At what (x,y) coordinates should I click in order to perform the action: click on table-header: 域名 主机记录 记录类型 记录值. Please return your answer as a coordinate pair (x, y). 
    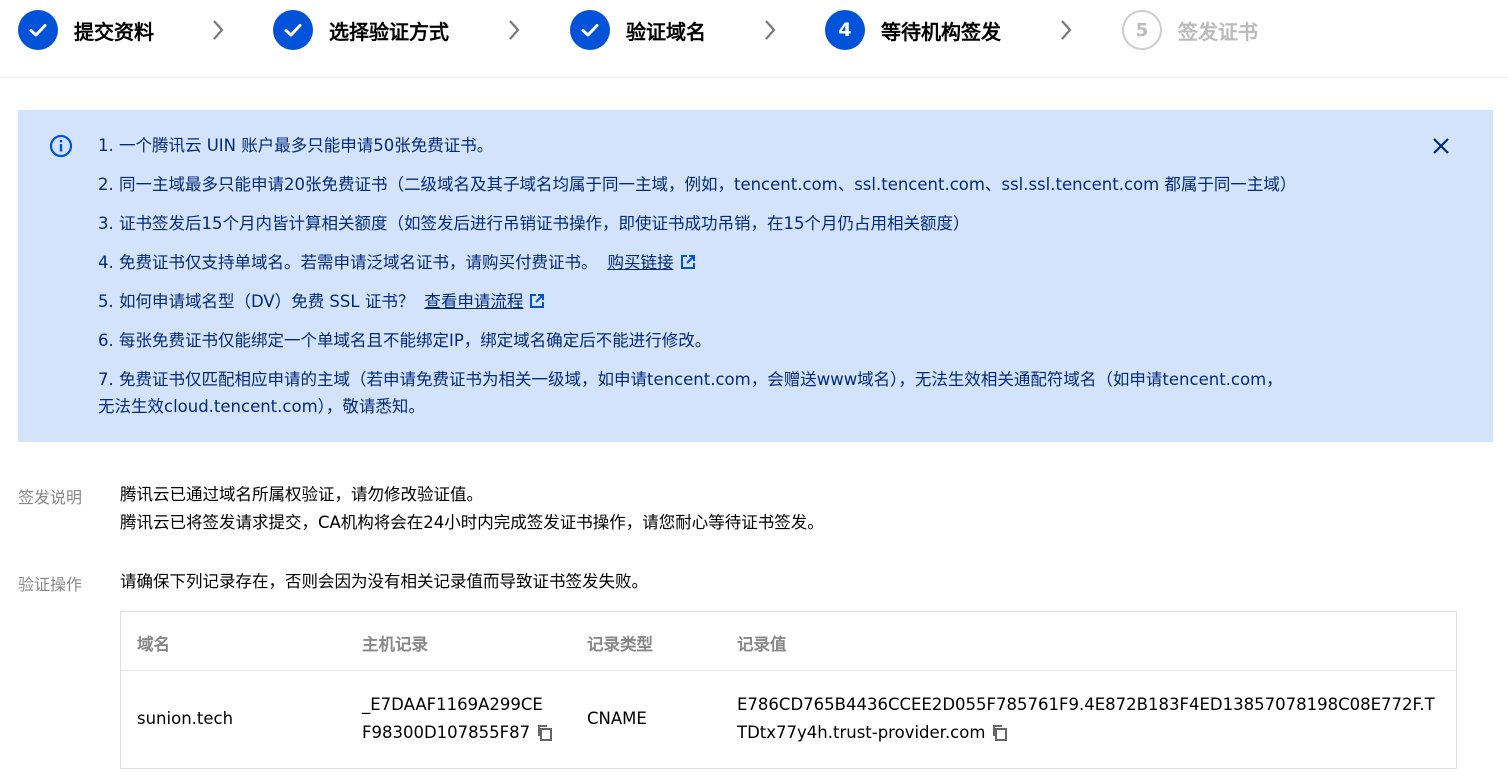
    Looking at the image, I should click on (788, 641).